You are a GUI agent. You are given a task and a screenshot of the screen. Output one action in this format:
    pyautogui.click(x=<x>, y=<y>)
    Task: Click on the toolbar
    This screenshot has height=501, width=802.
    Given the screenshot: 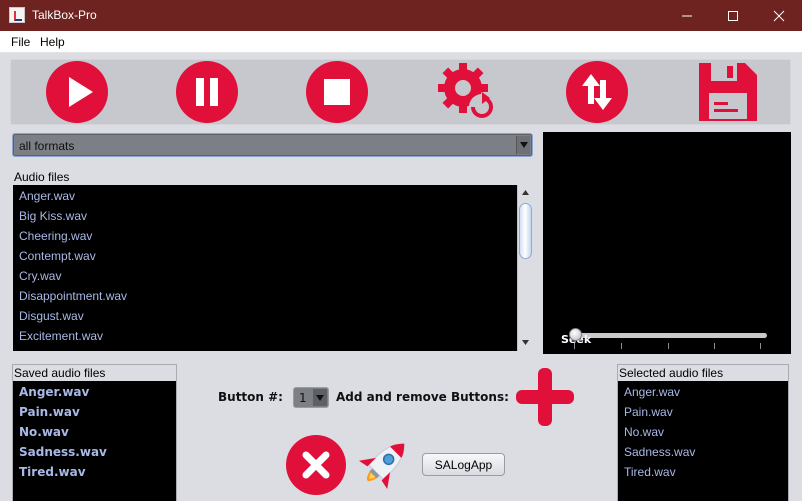 What is the action you would take?
    pyautogui.click(x=400, y=92)
    